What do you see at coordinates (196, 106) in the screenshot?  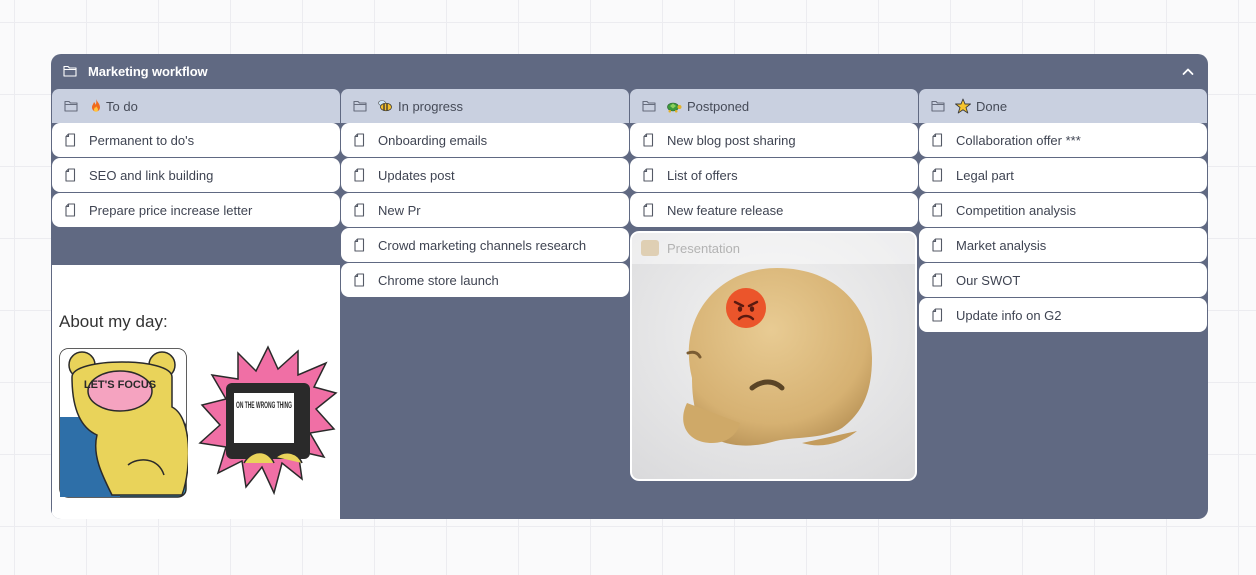 I see `column-header: To do` at bounding box center [196, 106].